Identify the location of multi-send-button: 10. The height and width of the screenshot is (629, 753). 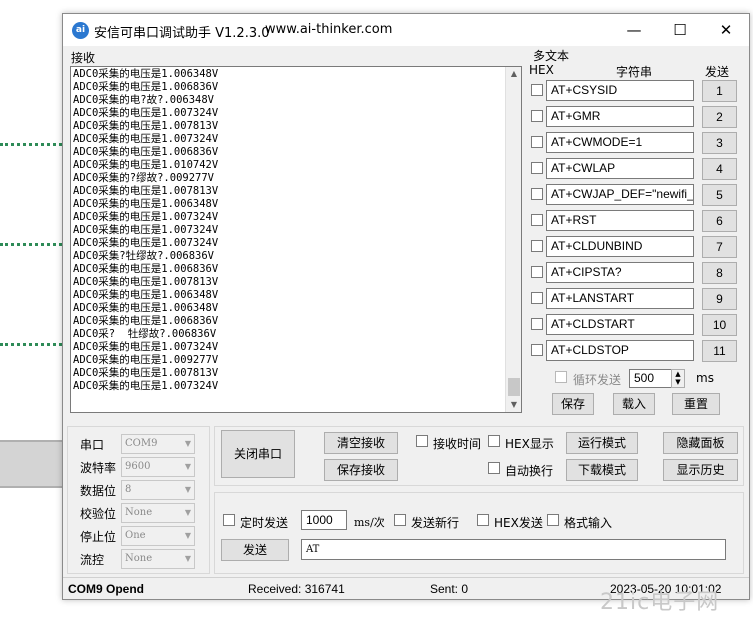
(719, 325).